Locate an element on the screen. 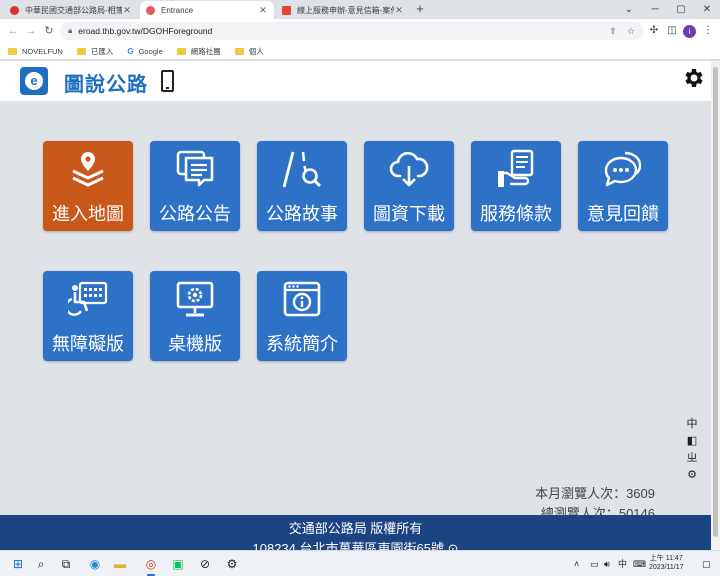 The width and height of the screenshot is (720, 576). chrome-browser-icon: ◎ is located at coordinates (151, 565).